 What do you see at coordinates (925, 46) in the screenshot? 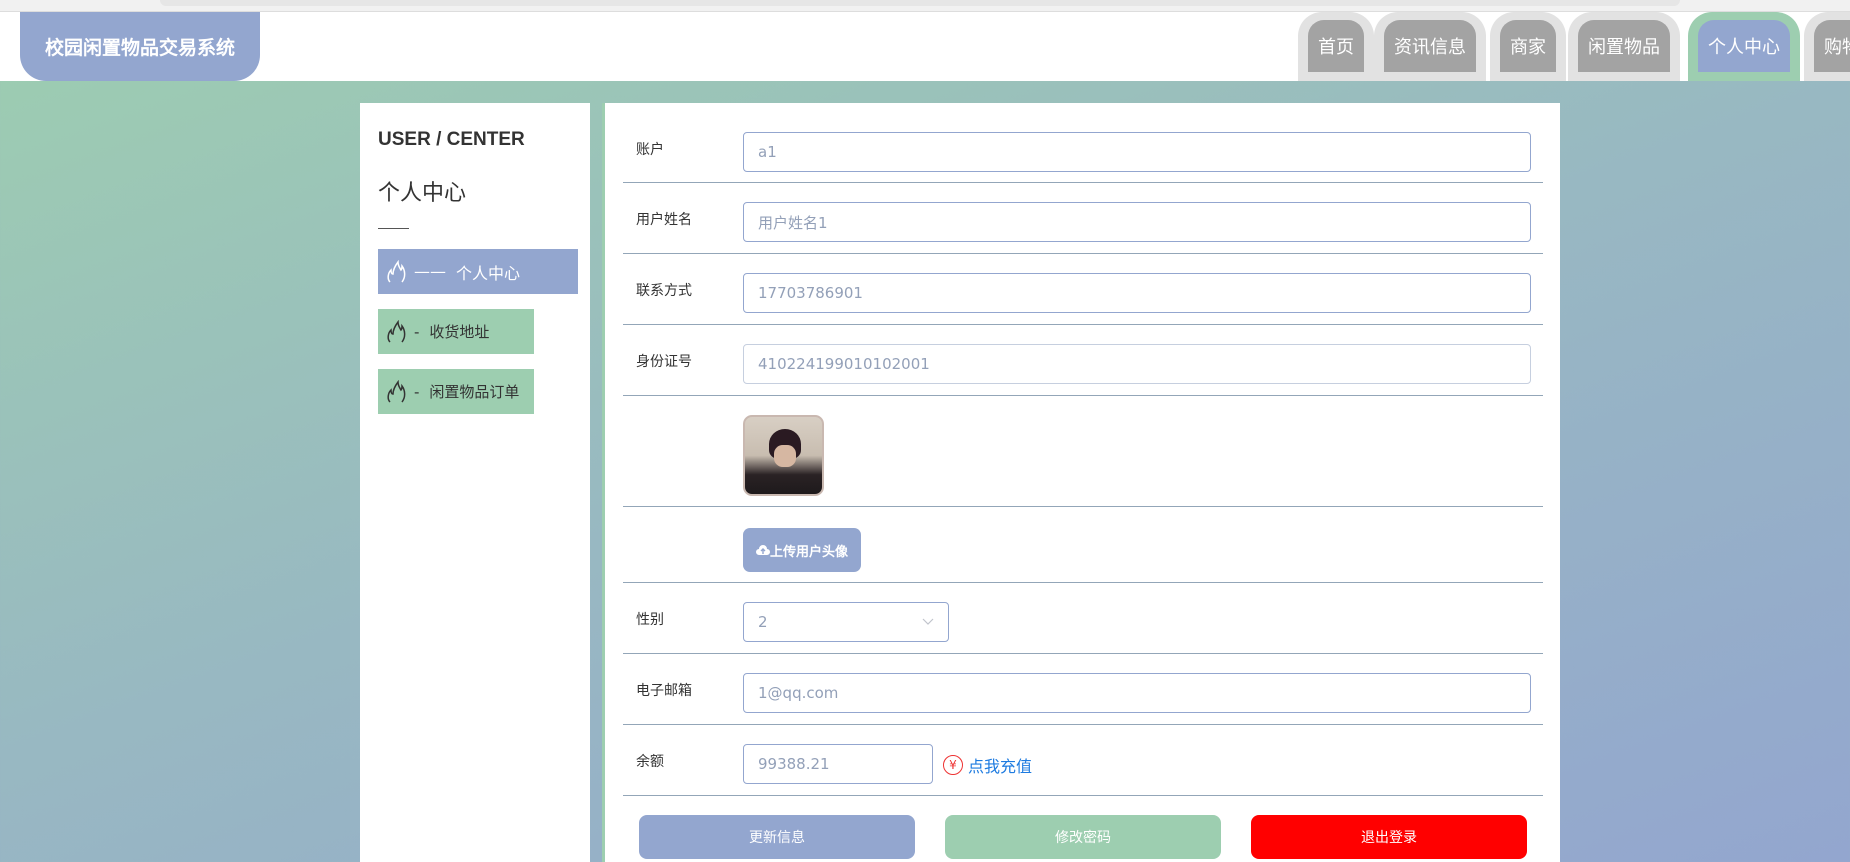
I see `header: 校园闲置物品交易系统 首页 资讯信息 商家 闲置物品 个人中心 购物车` at bounding box center [925, 46].